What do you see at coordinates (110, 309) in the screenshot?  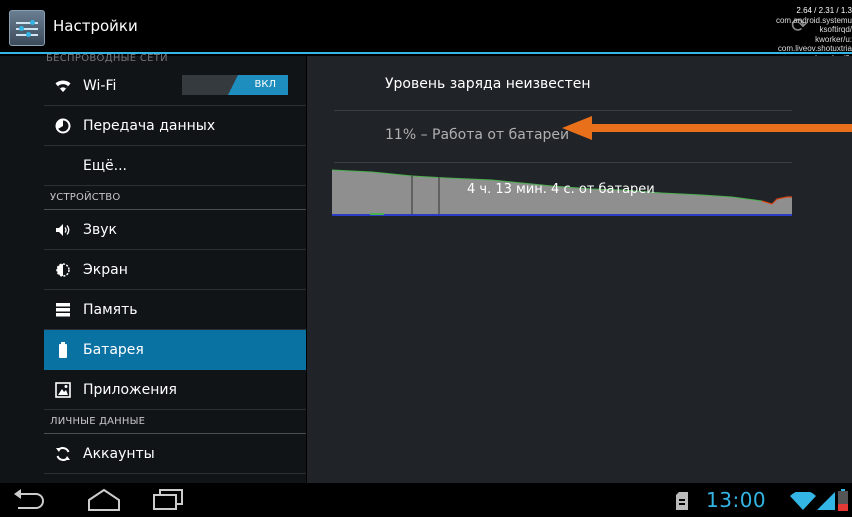 I see `setting-label: Память` at bounding box center [110, 309].